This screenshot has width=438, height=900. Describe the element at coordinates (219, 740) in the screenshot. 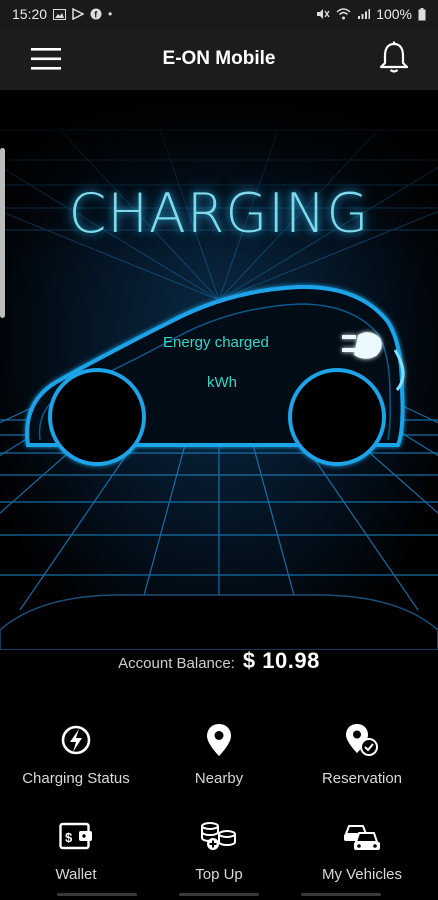

I see `location-pin-icon` at that location.